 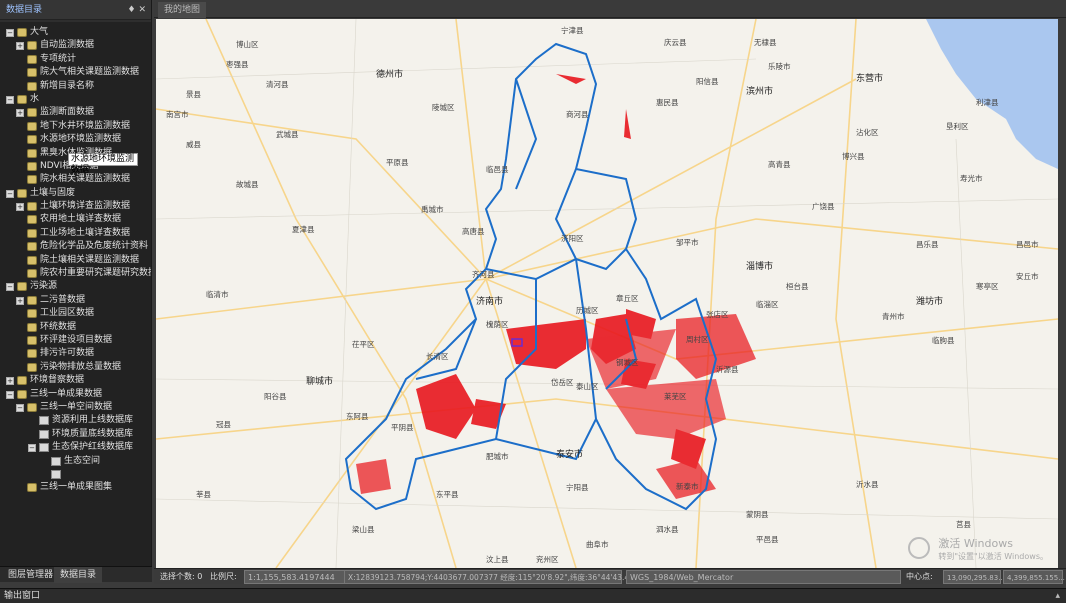 What do you see at coordinates (75, 139) in the screenshot?
I see `tree-node: 水源地环境监测数据` at bounding box center [75, 139].